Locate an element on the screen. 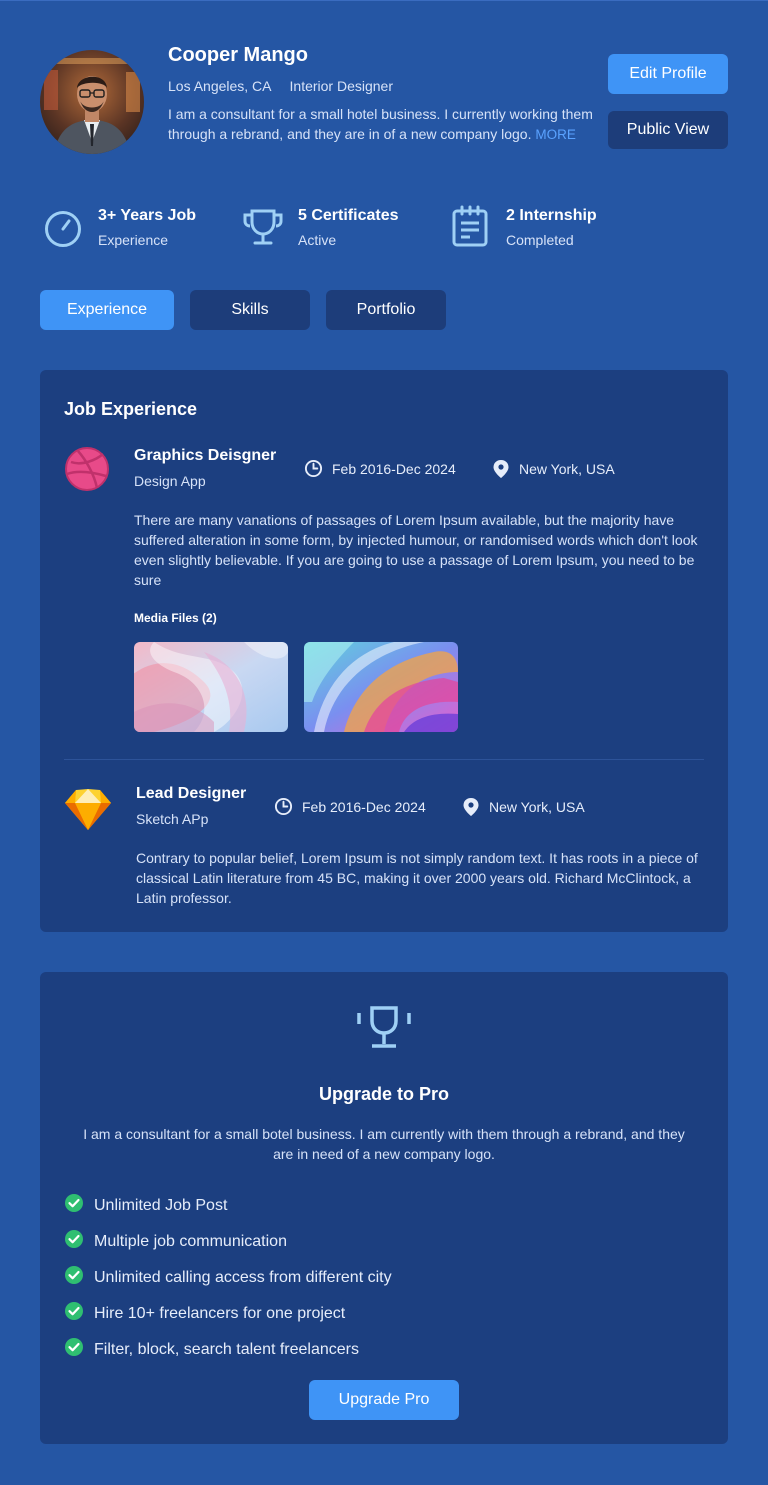  list-item: Hire 10+ freelancers for one project is located at coordinates (384, 1314).